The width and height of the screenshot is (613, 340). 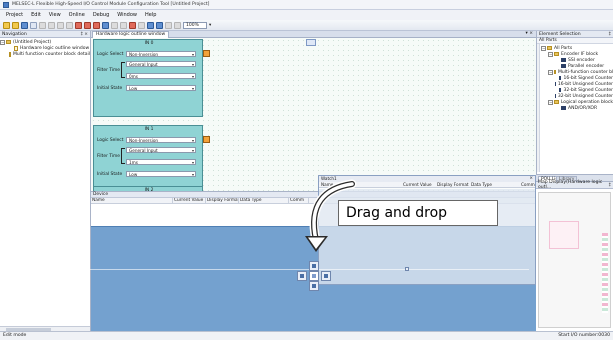 I want to click on grid-icon, so click(x=159, y=25).